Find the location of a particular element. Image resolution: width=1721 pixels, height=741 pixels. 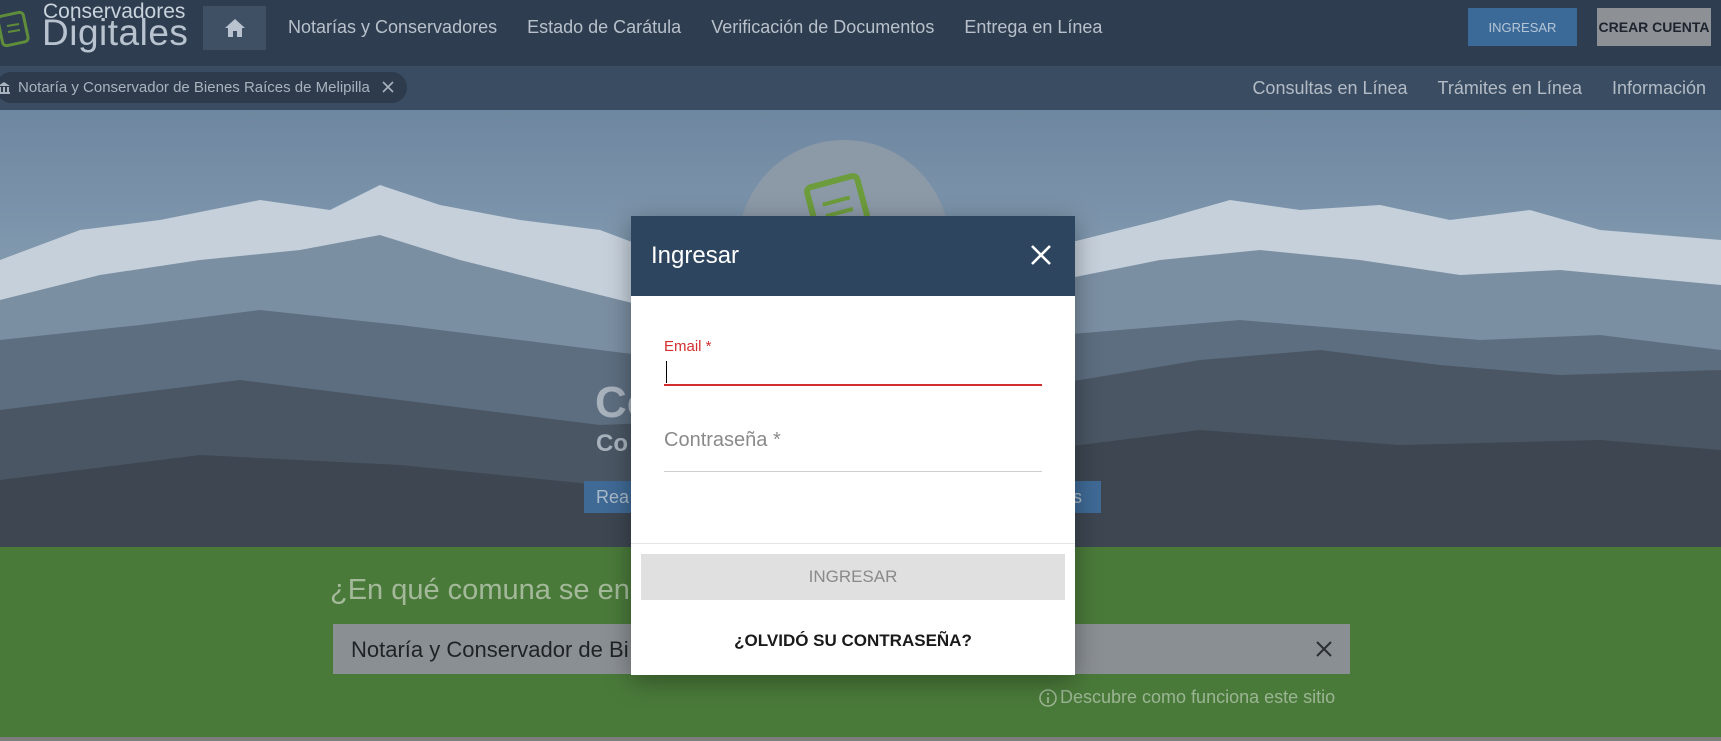

clear-search-icon is located at coordinates (1324, 649).